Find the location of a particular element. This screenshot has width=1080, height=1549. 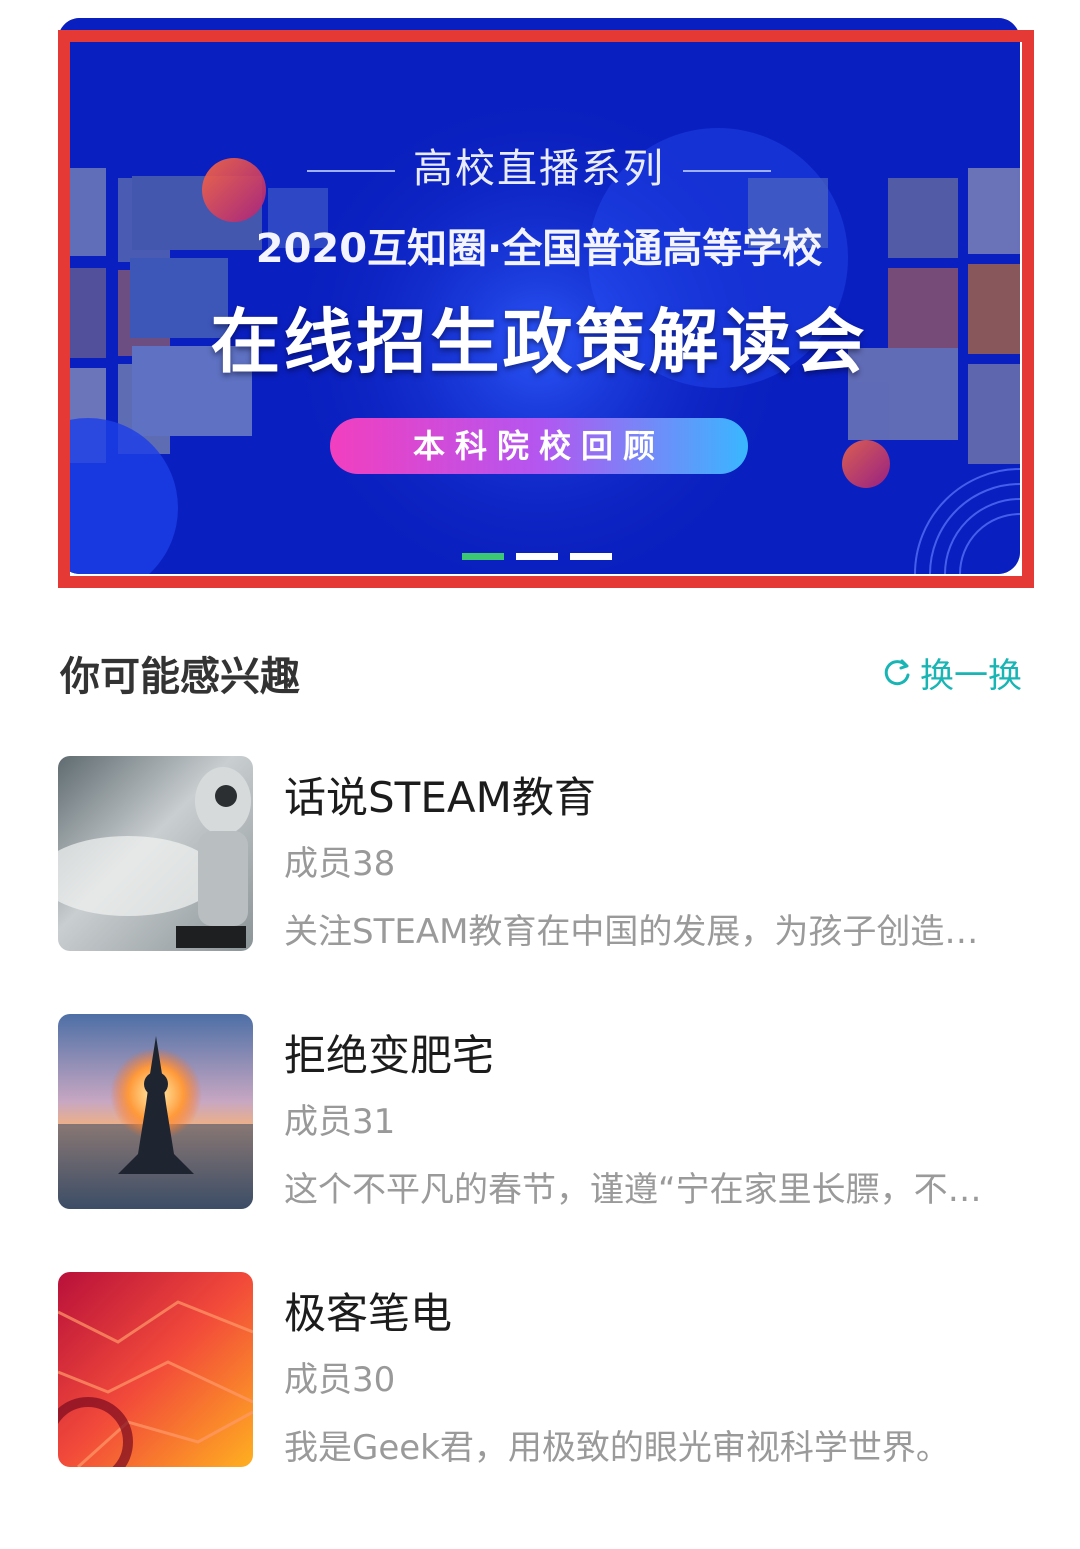

refresh-icon is located at coordinates (897, 672).